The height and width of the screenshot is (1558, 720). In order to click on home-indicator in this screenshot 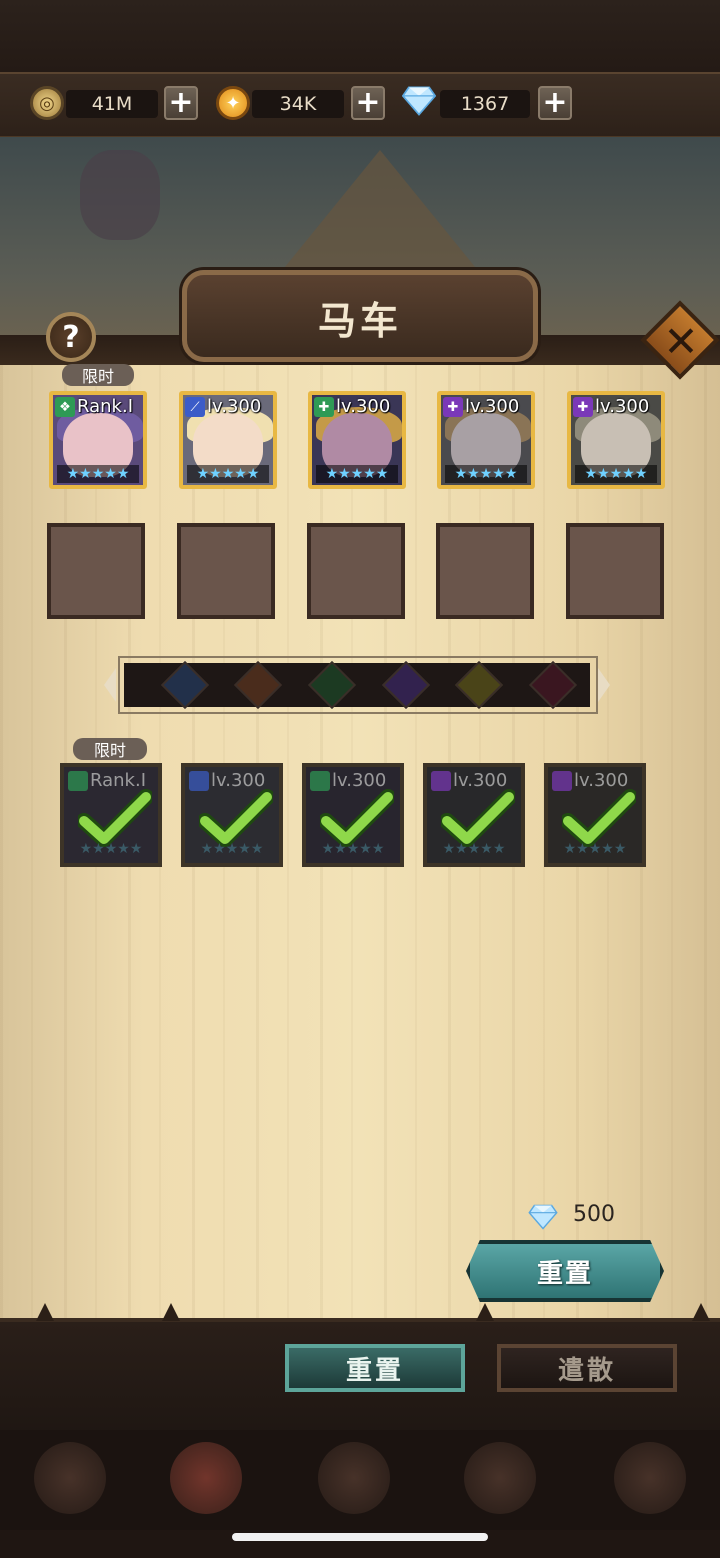, I will do `click(360, 1537)`.